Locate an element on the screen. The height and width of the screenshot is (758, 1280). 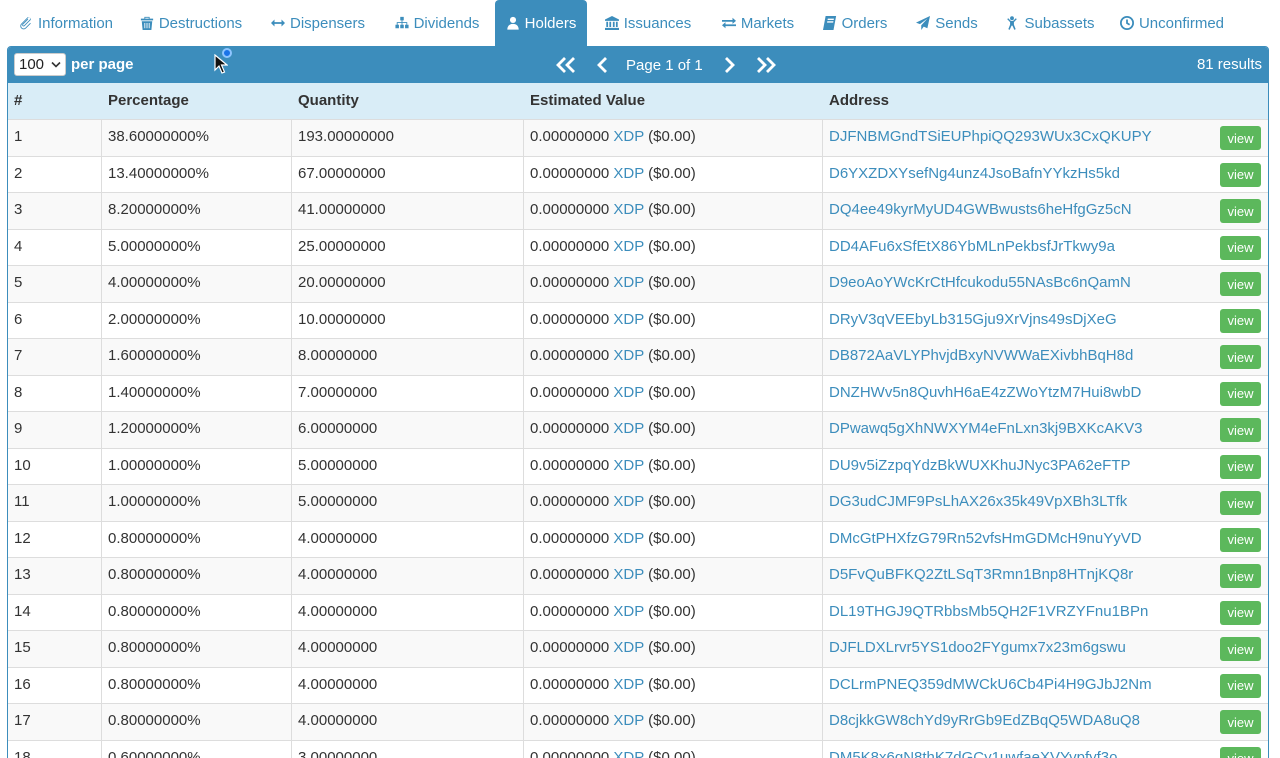
tab-sends: Sends is located at coordinates (947, 23).